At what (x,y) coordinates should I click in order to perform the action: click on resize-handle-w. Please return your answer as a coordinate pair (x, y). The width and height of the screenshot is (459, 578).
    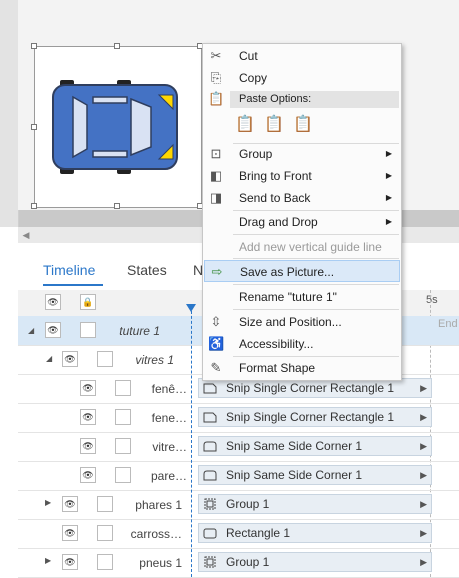
    Looking at the image, I should click on (34, 127).